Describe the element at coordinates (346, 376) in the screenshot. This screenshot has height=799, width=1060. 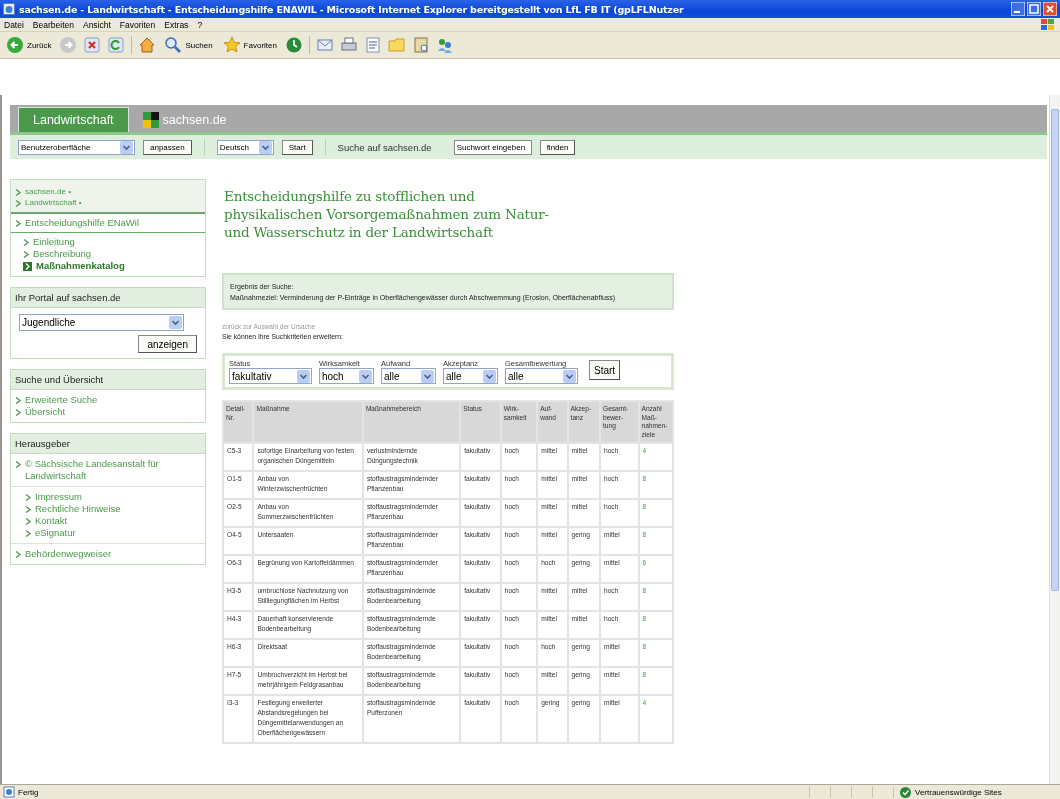
I see `filter-dropdown: hoch` at that location.